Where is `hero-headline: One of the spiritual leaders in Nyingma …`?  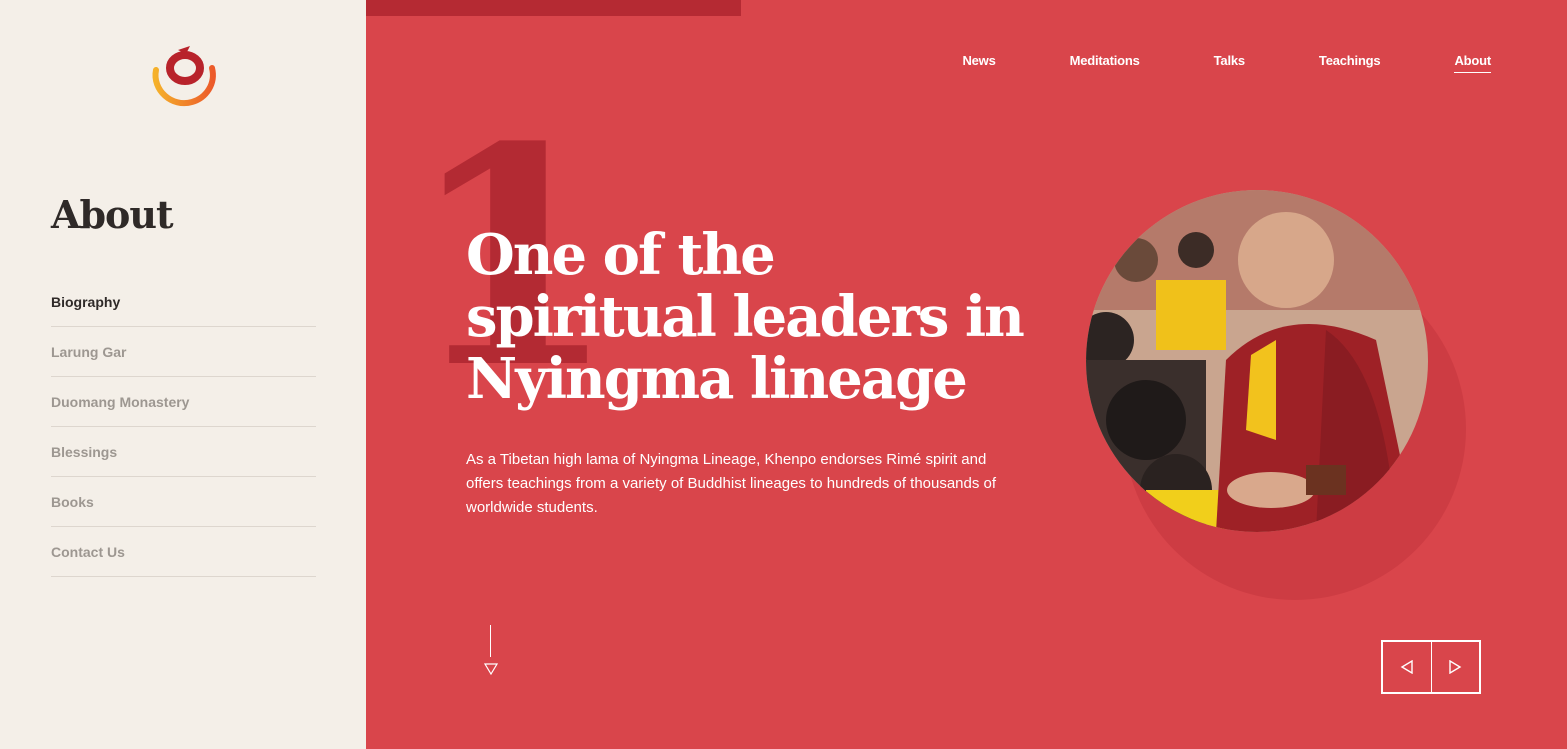 hero-headline: One of the spiritual leaders in Nyingma … is located at coordinates (745, 317).